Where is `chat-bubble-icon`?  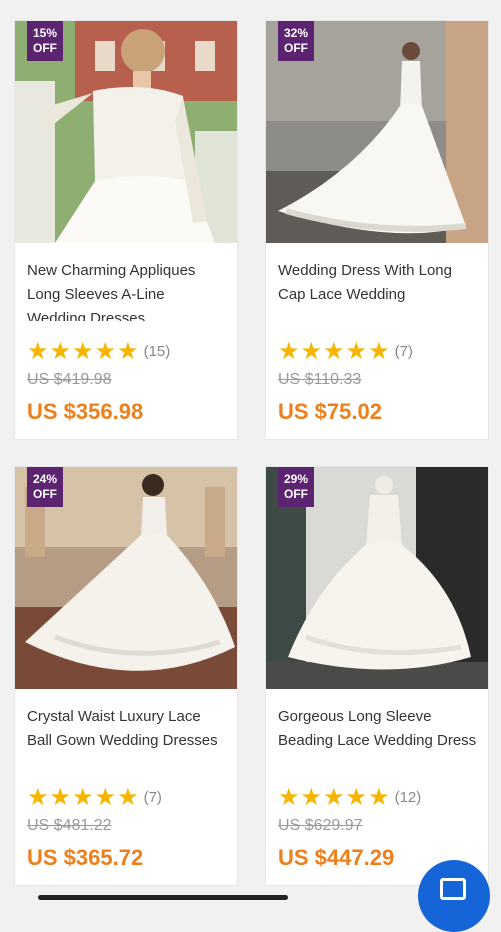
chat-bubble-icon is located at coordinates (453, 889).